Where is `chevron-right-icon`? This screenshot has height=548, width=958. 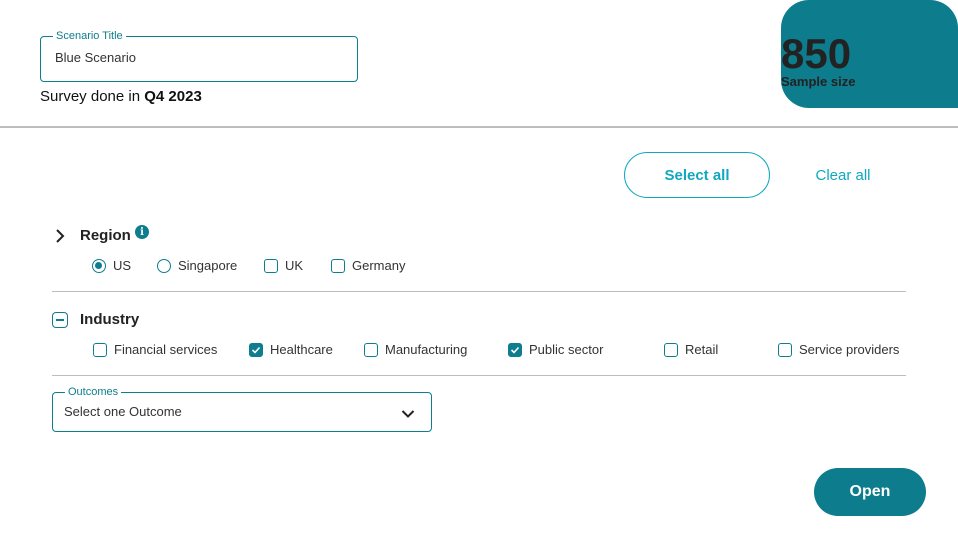
chevron-right-icon is located at coordinates (60, 236).